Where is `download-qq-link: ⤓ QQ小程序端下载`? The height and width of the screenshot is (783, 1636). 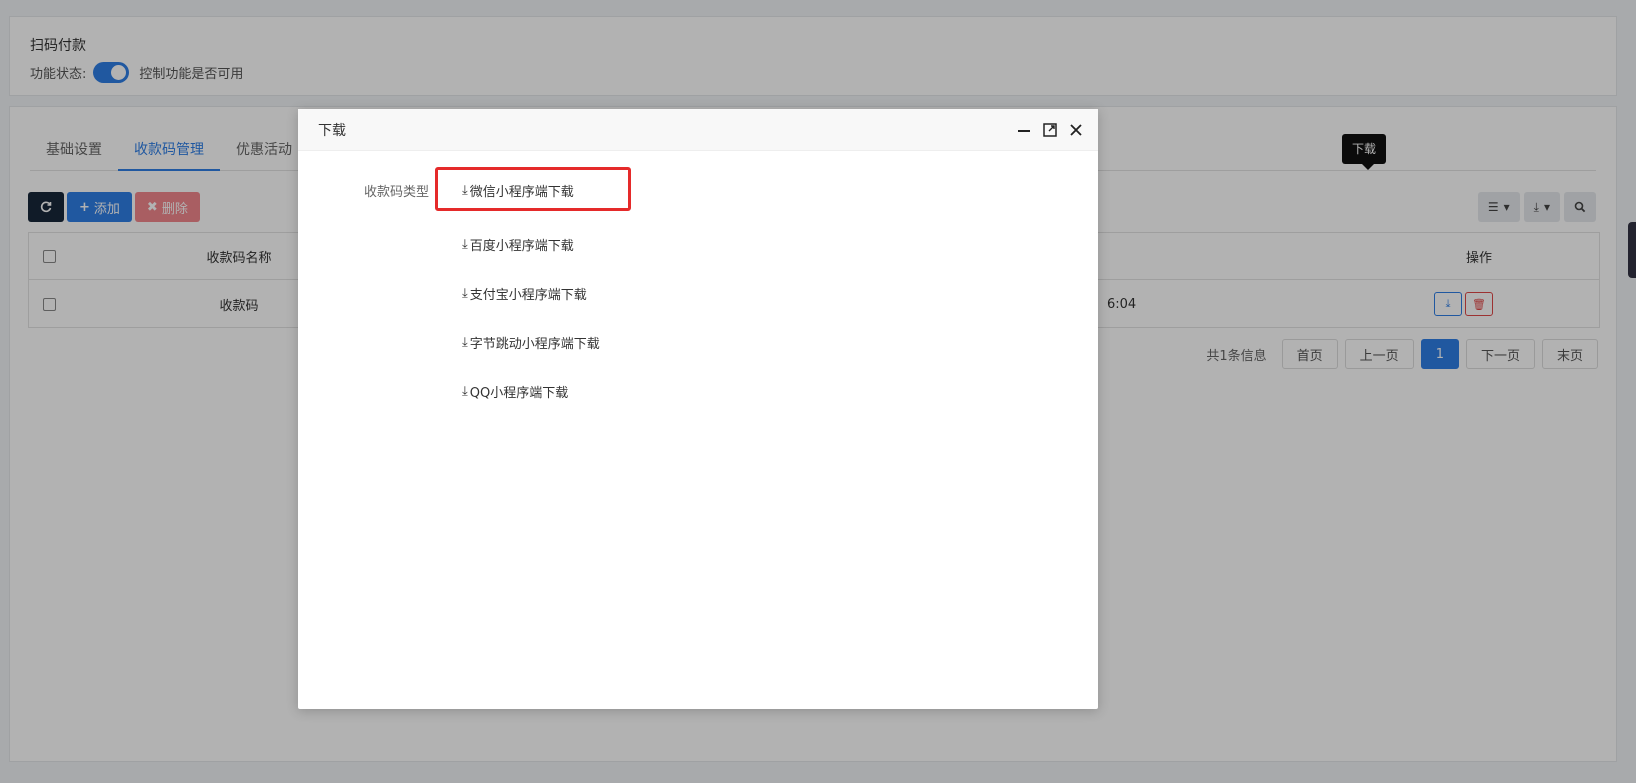
download-qq-link: ⤓ QQ小程序端下载 is located at coordinates (515, 391).